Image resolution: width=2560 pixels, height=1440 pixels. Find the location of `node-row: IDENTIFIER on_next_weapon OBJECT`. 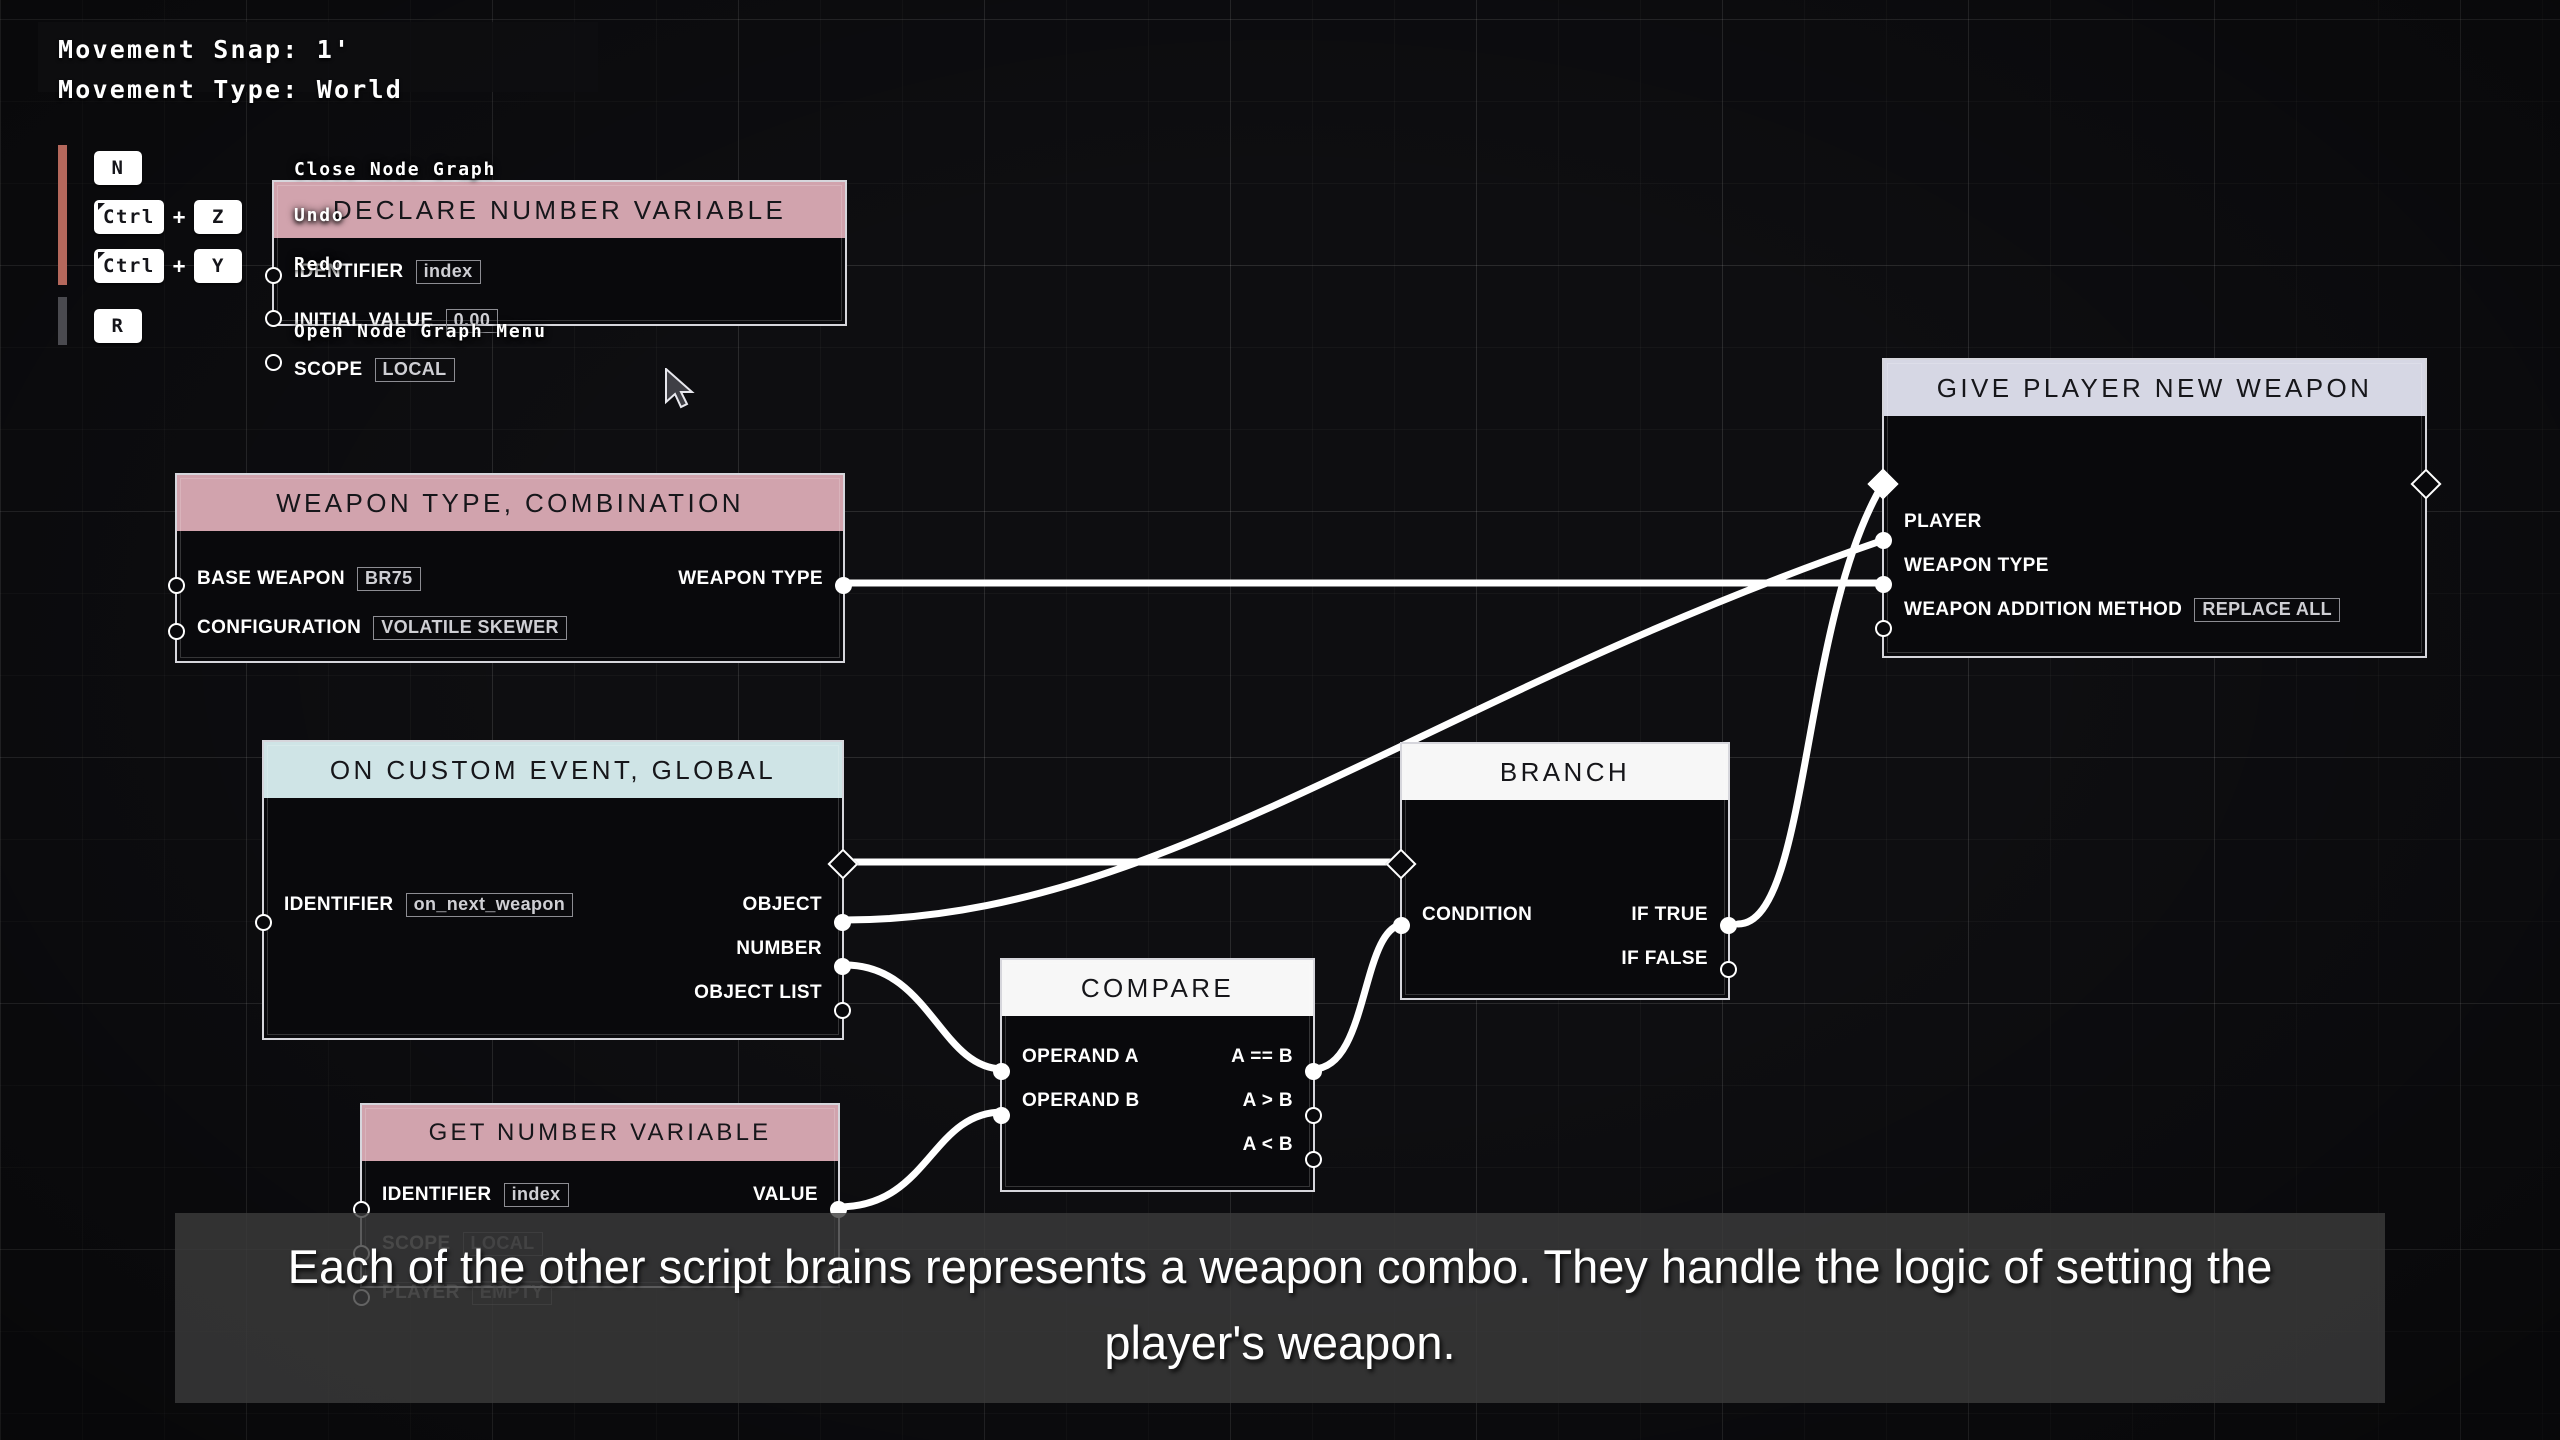

node-row: IDENTIFIER on_next_weapon OBJECT is located at coordinates (553, 904).